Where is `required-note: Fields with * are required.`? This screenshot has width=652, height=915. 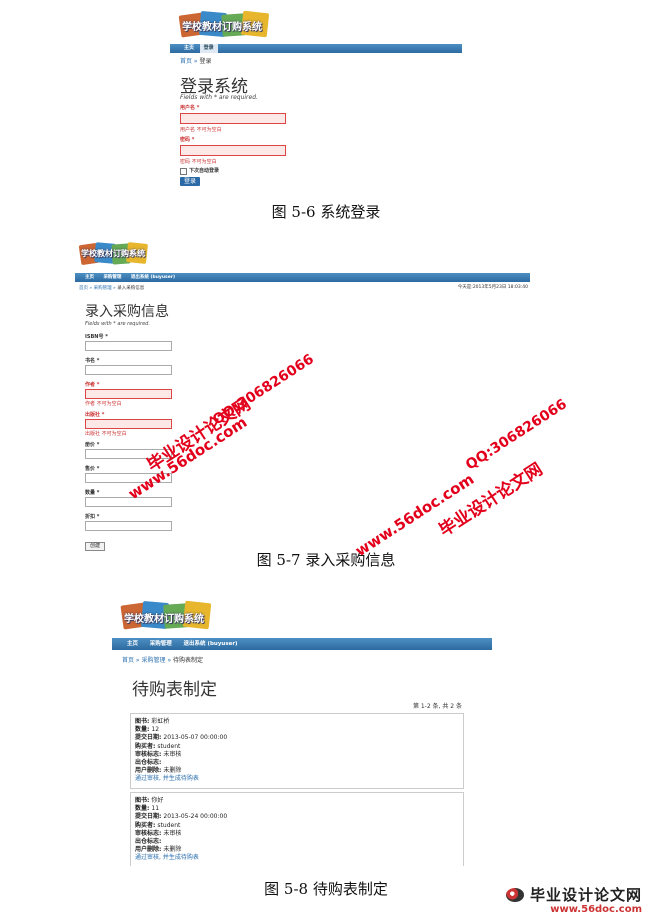
required-note: Fields with * are required. is located at coordinates (219, 97).